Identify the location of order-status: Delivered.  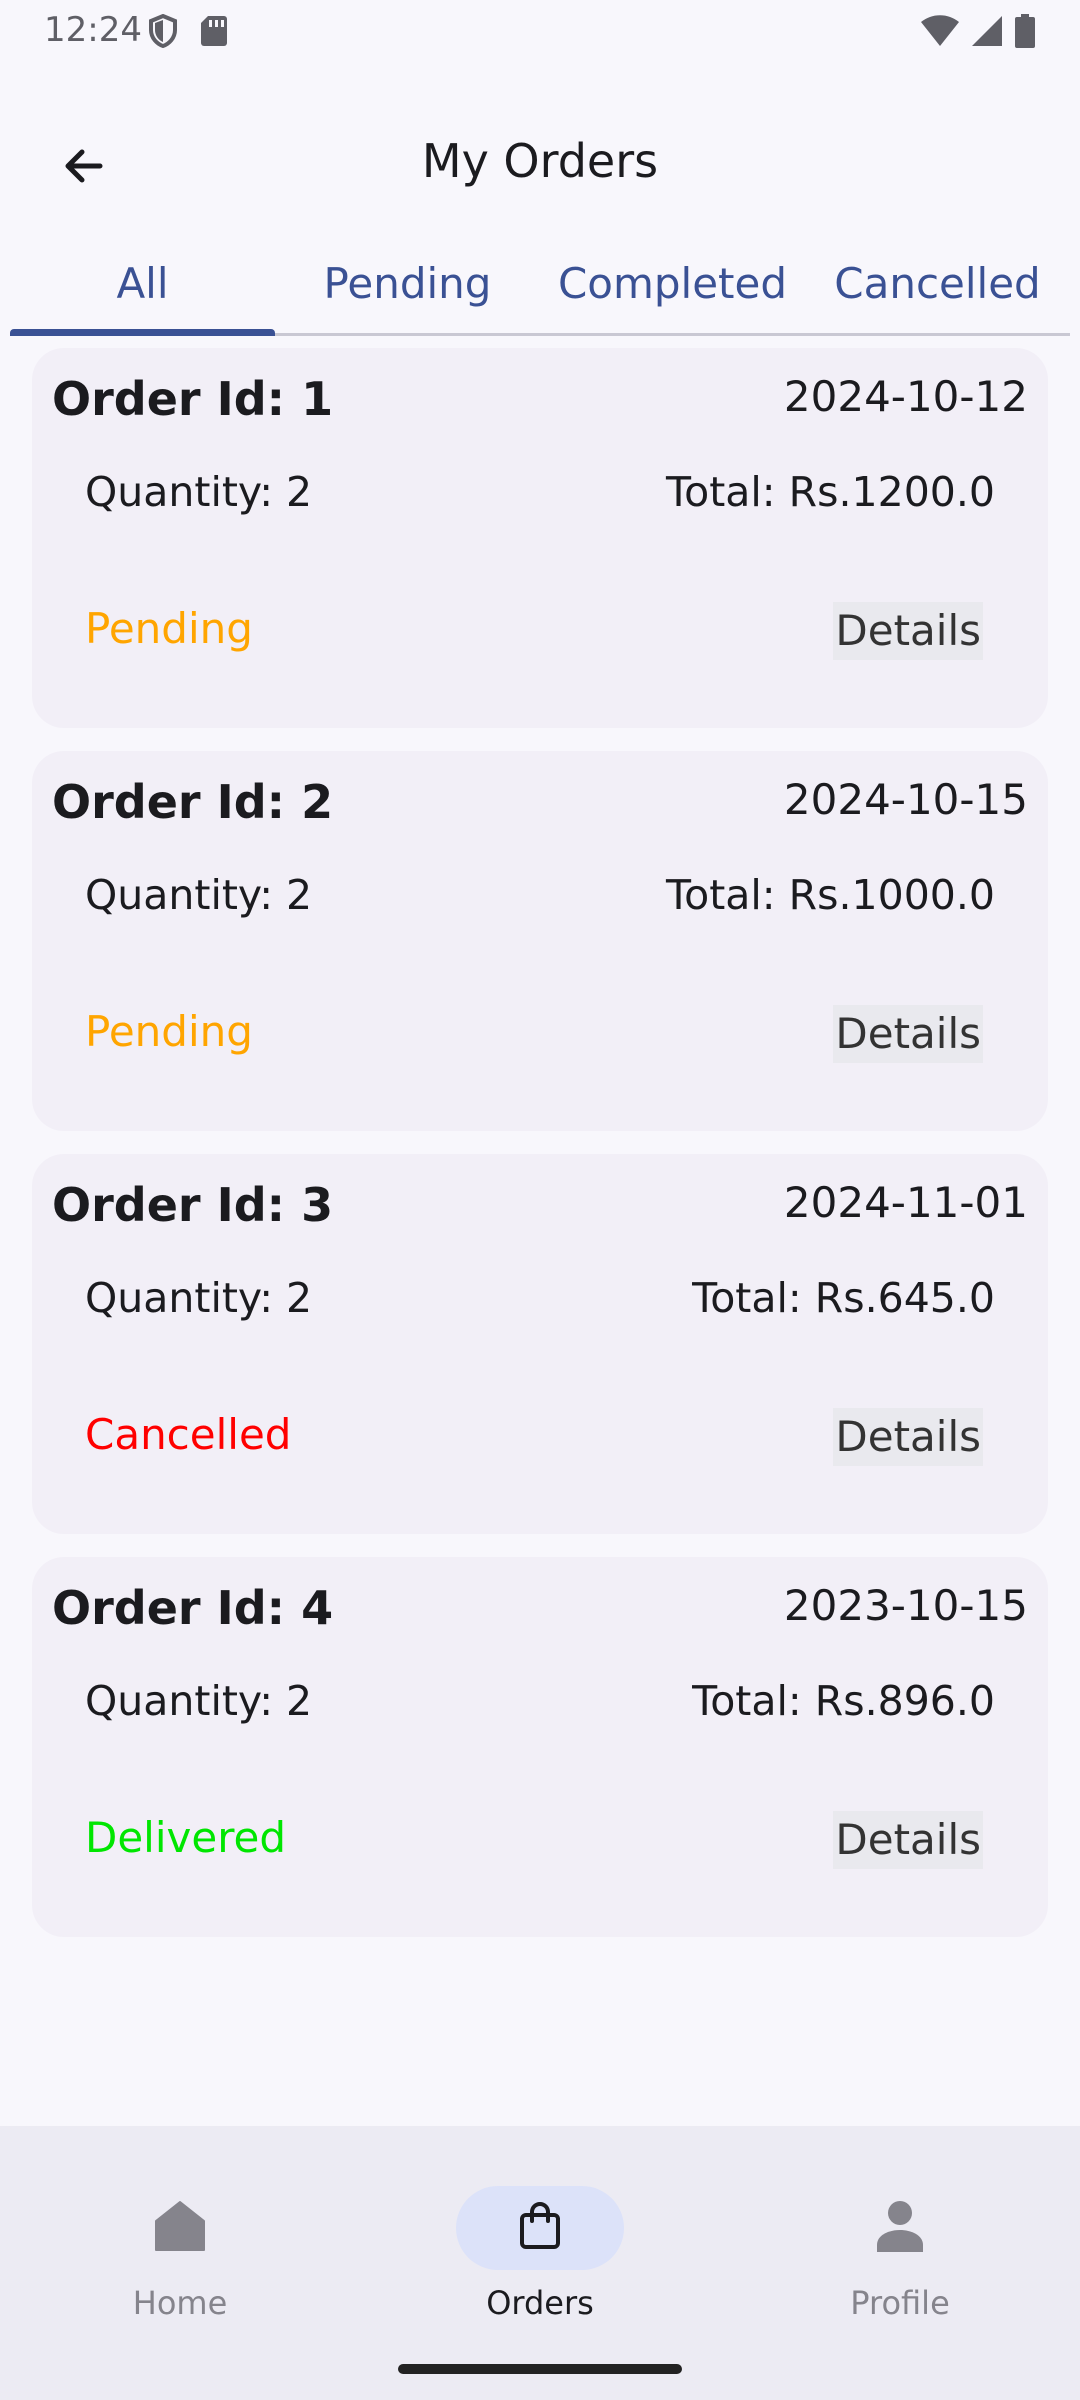
(186, 1837).